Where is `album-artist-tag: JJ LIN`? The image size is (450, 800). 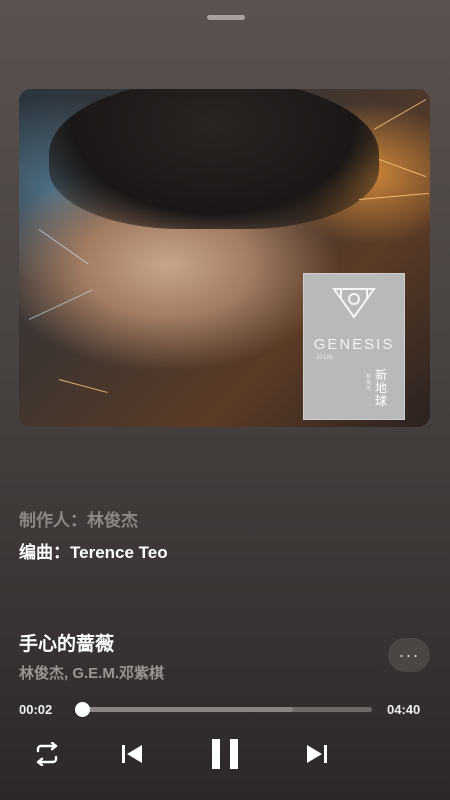
album-artist-tag: JJ LIN is located at coordinates (325, 358).